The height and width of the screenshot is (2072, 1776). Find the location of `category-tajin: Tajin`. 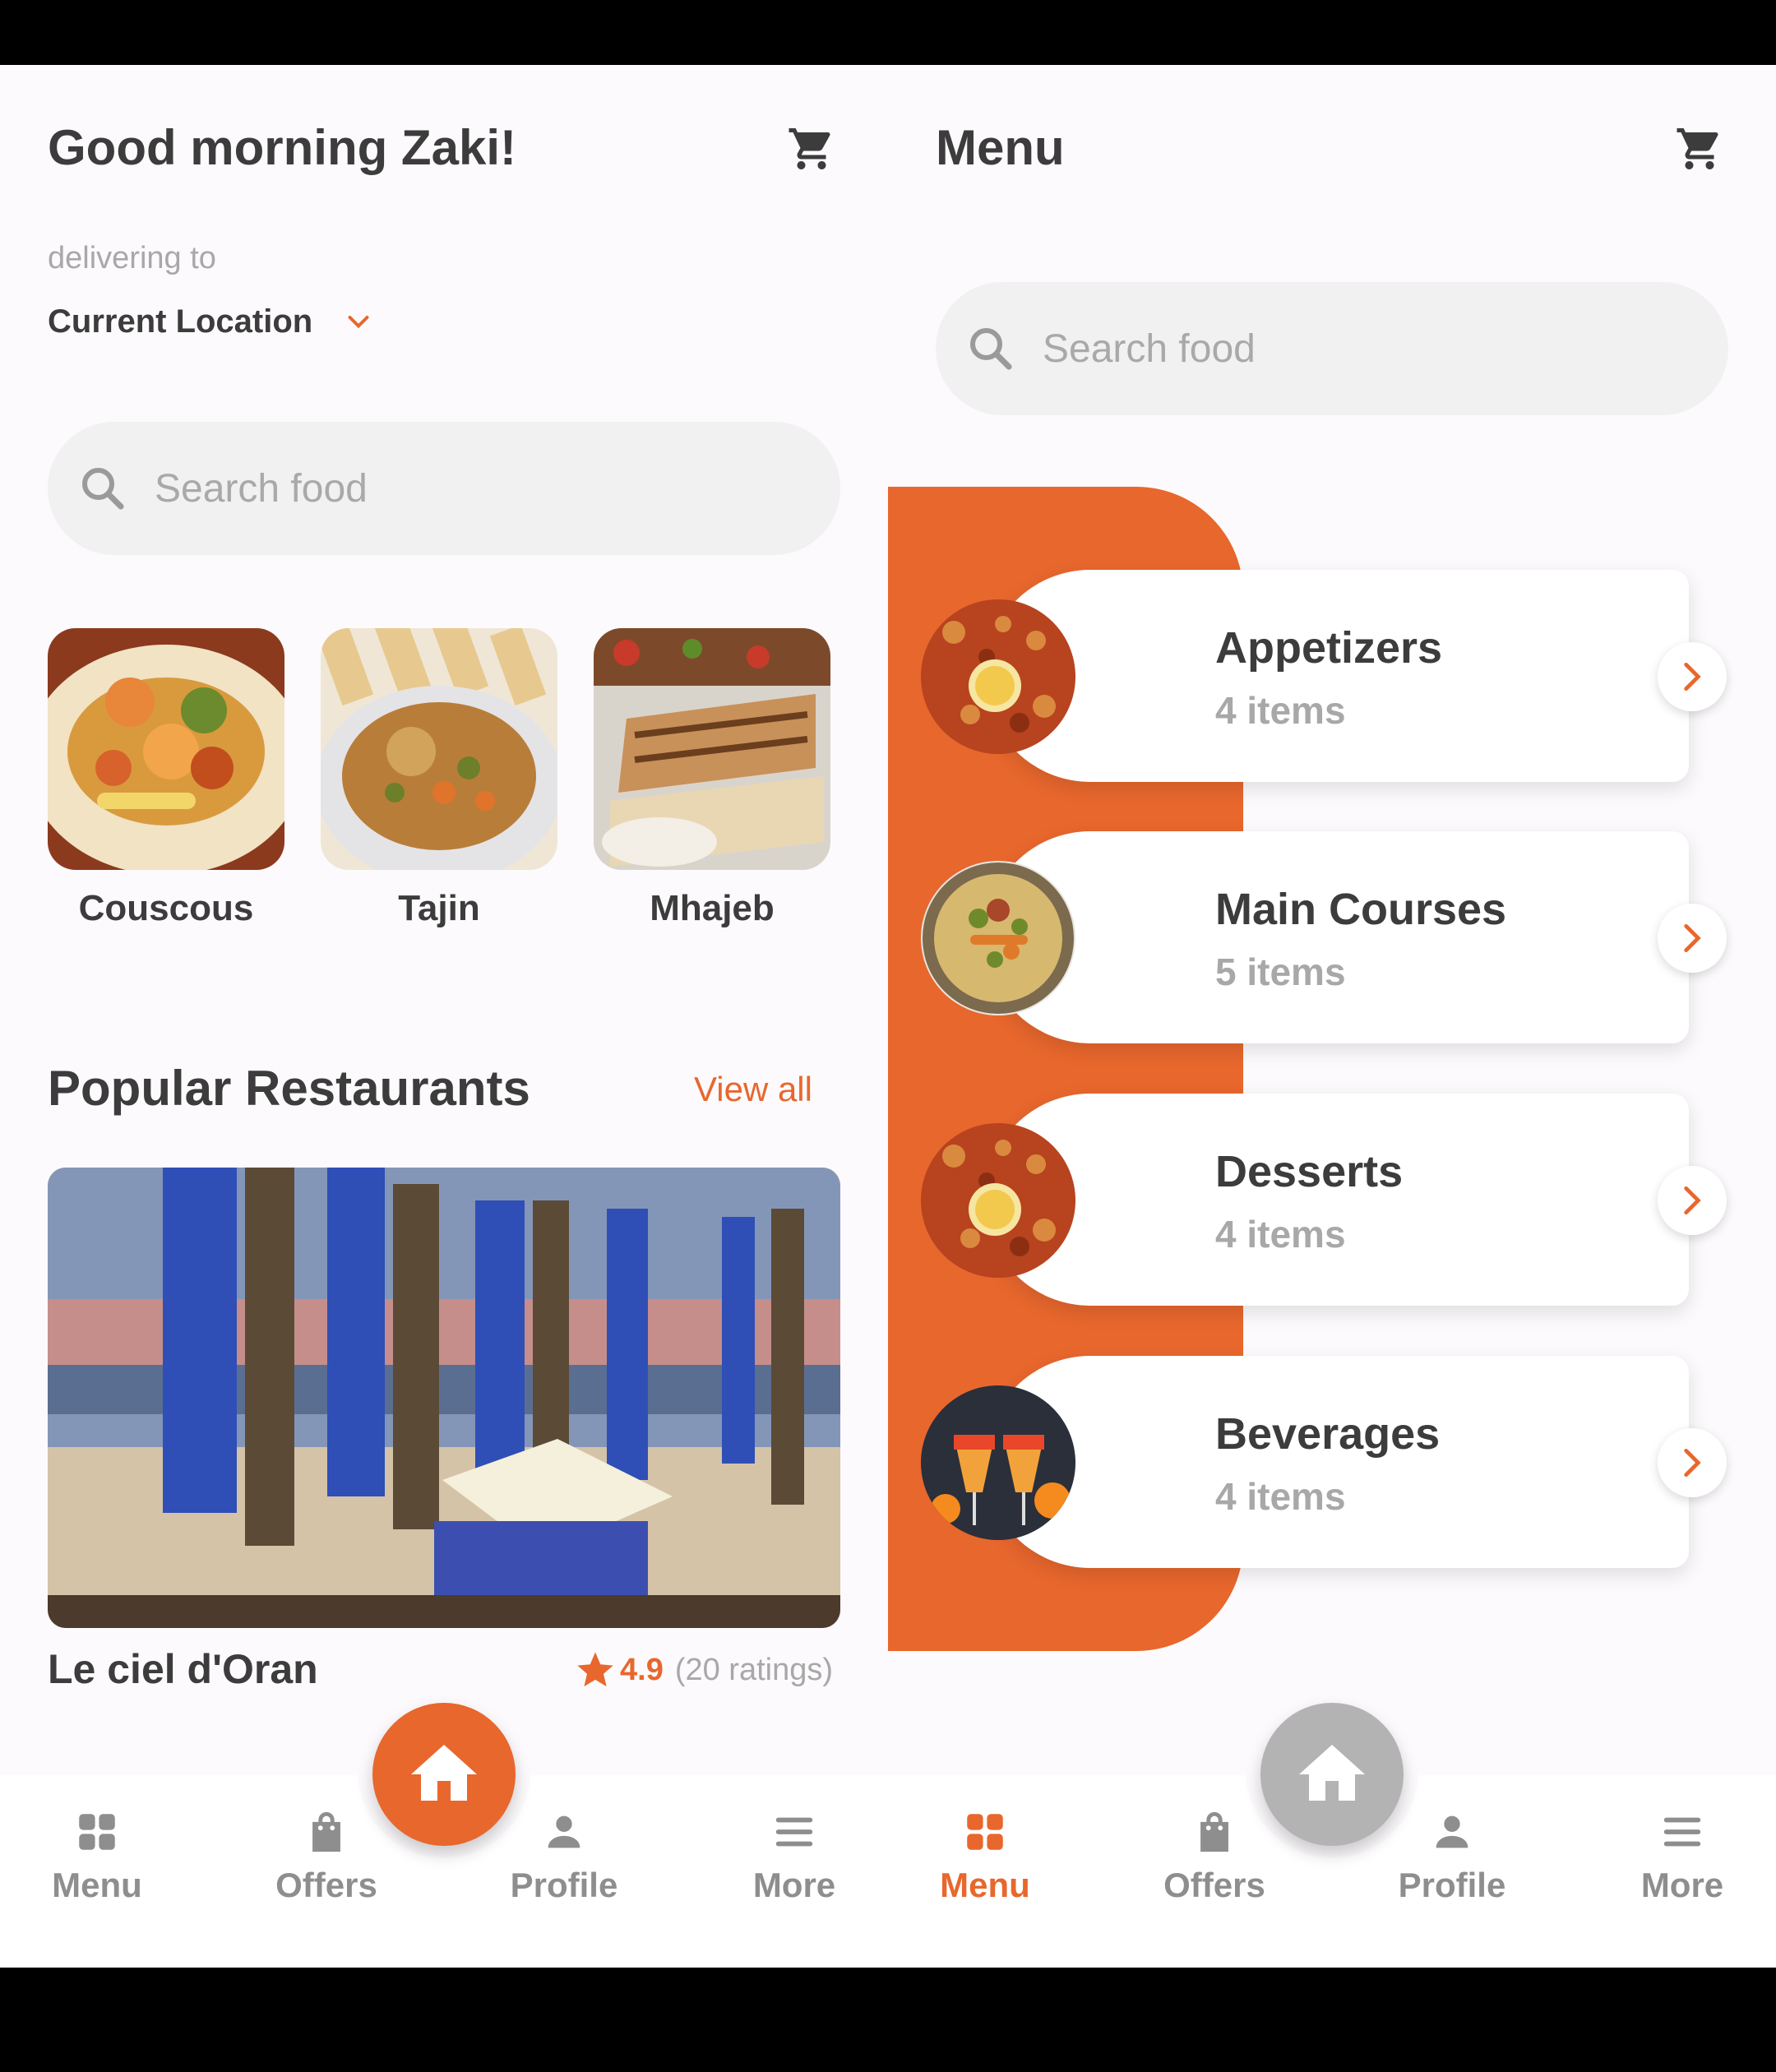

category-tajin: Tajin is located at coordinates (439, 778).